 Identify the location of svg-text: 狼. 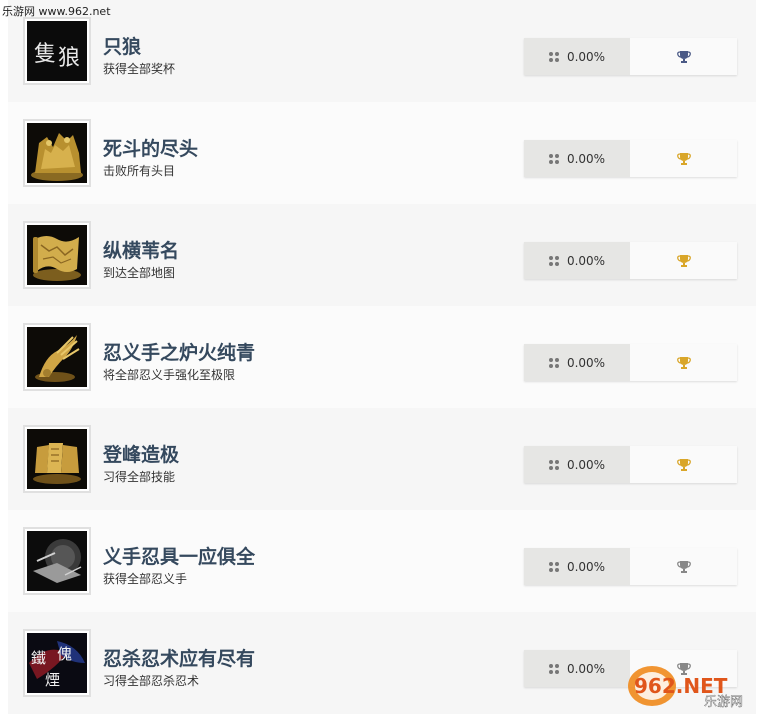
(69, 58).